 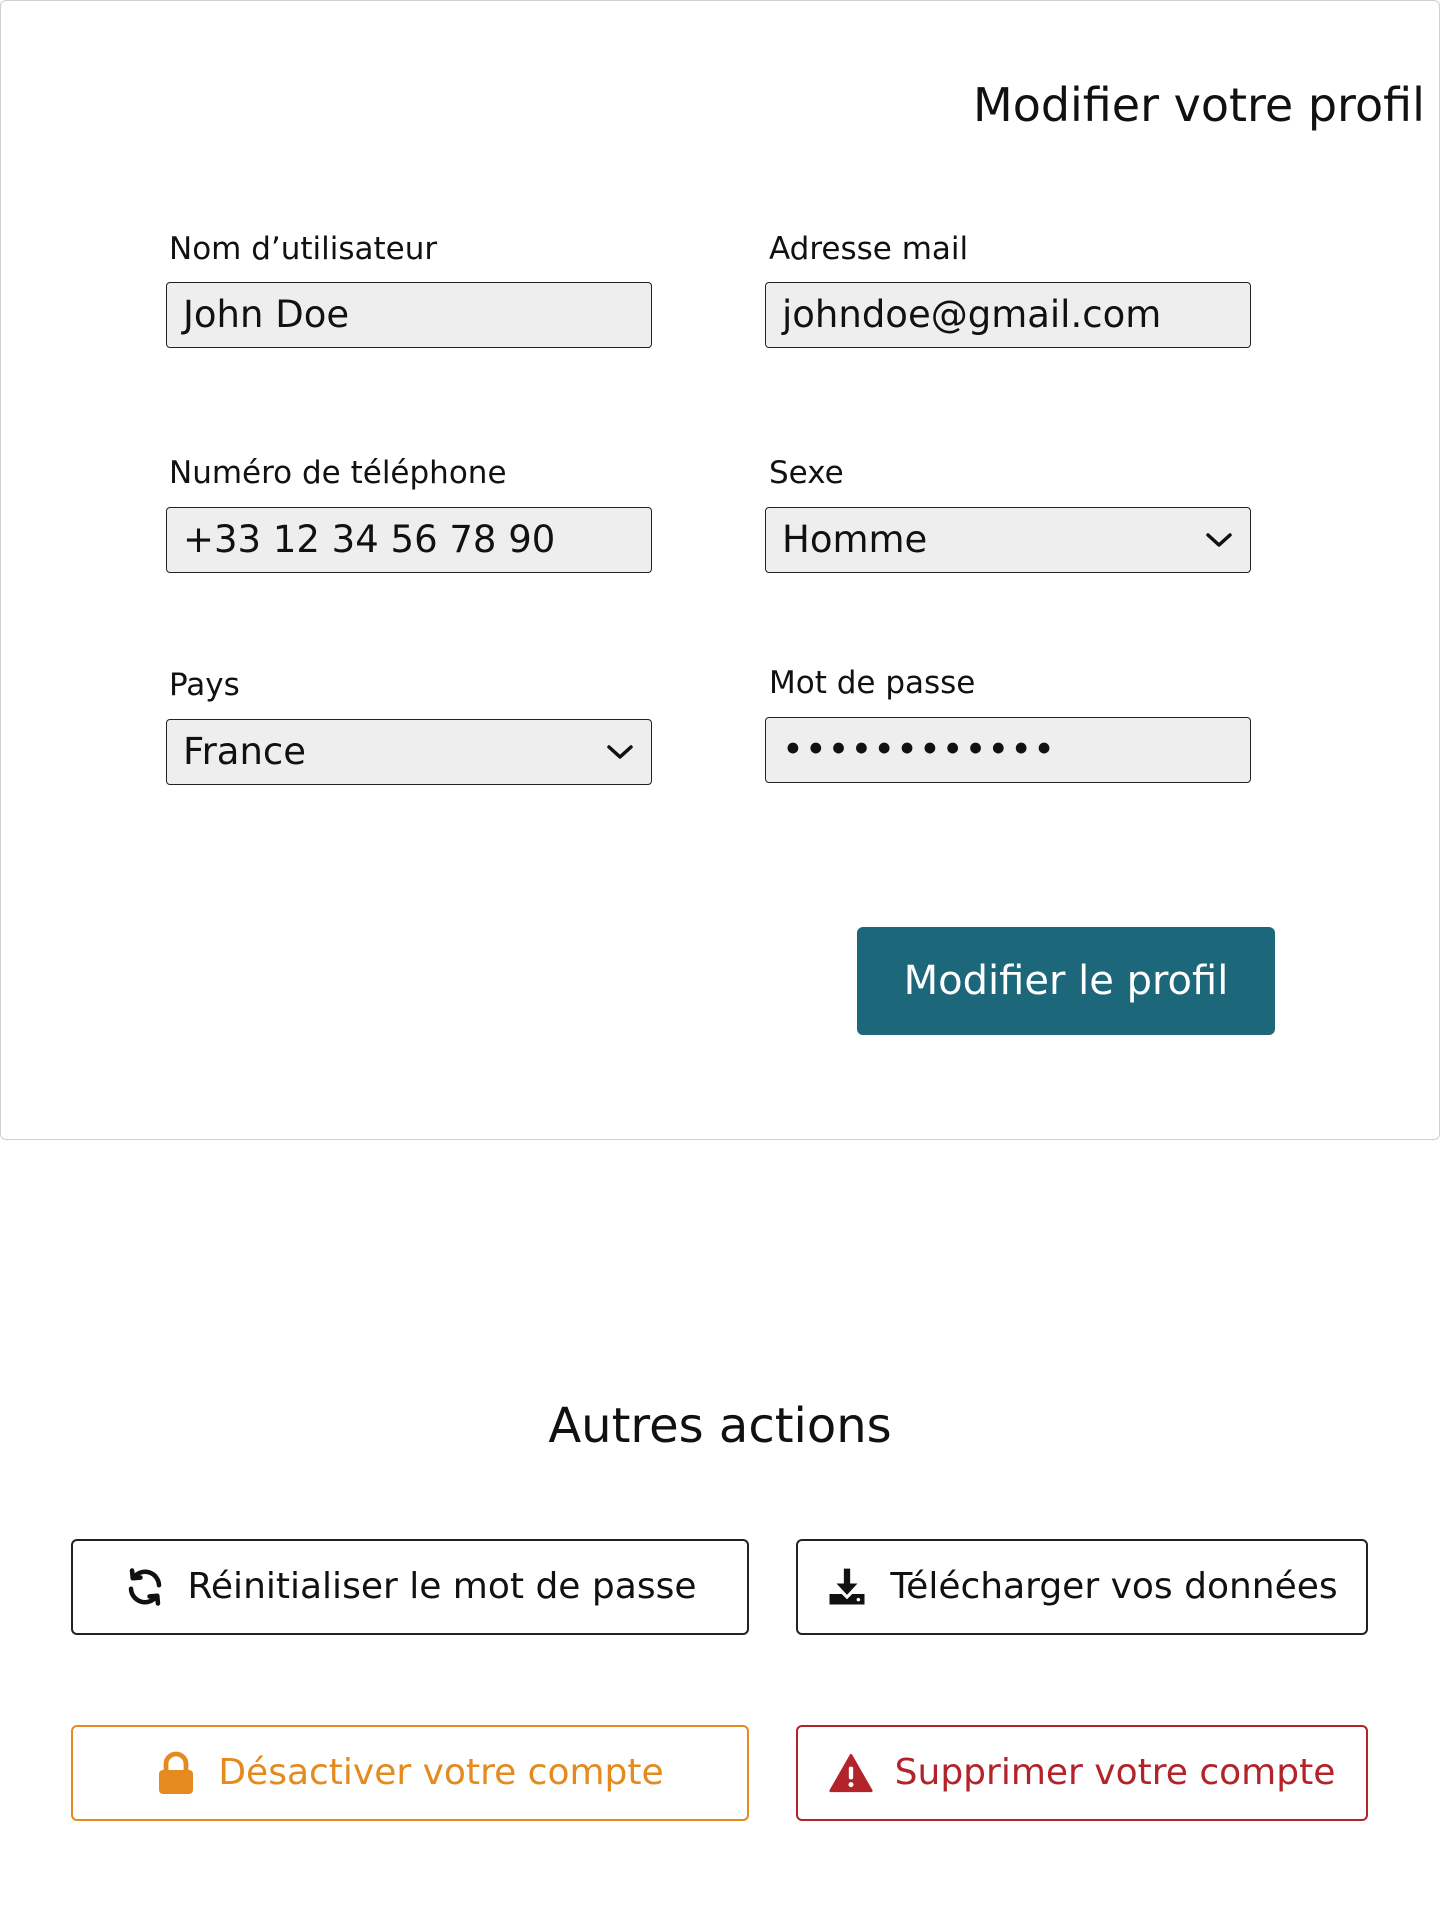 I want to click on gender-label: Sexe, so click(x=806, y=473).